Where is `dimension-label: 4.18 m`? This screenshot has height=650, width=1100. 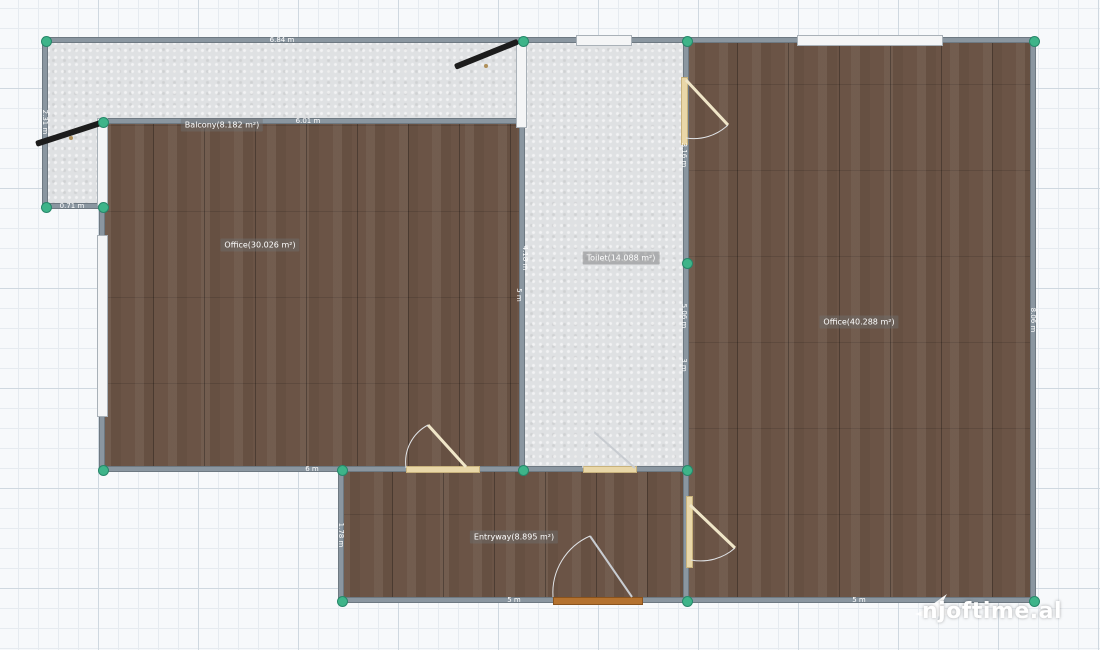 dimension-label: 4.18 m is located at coordinates (525, 258).